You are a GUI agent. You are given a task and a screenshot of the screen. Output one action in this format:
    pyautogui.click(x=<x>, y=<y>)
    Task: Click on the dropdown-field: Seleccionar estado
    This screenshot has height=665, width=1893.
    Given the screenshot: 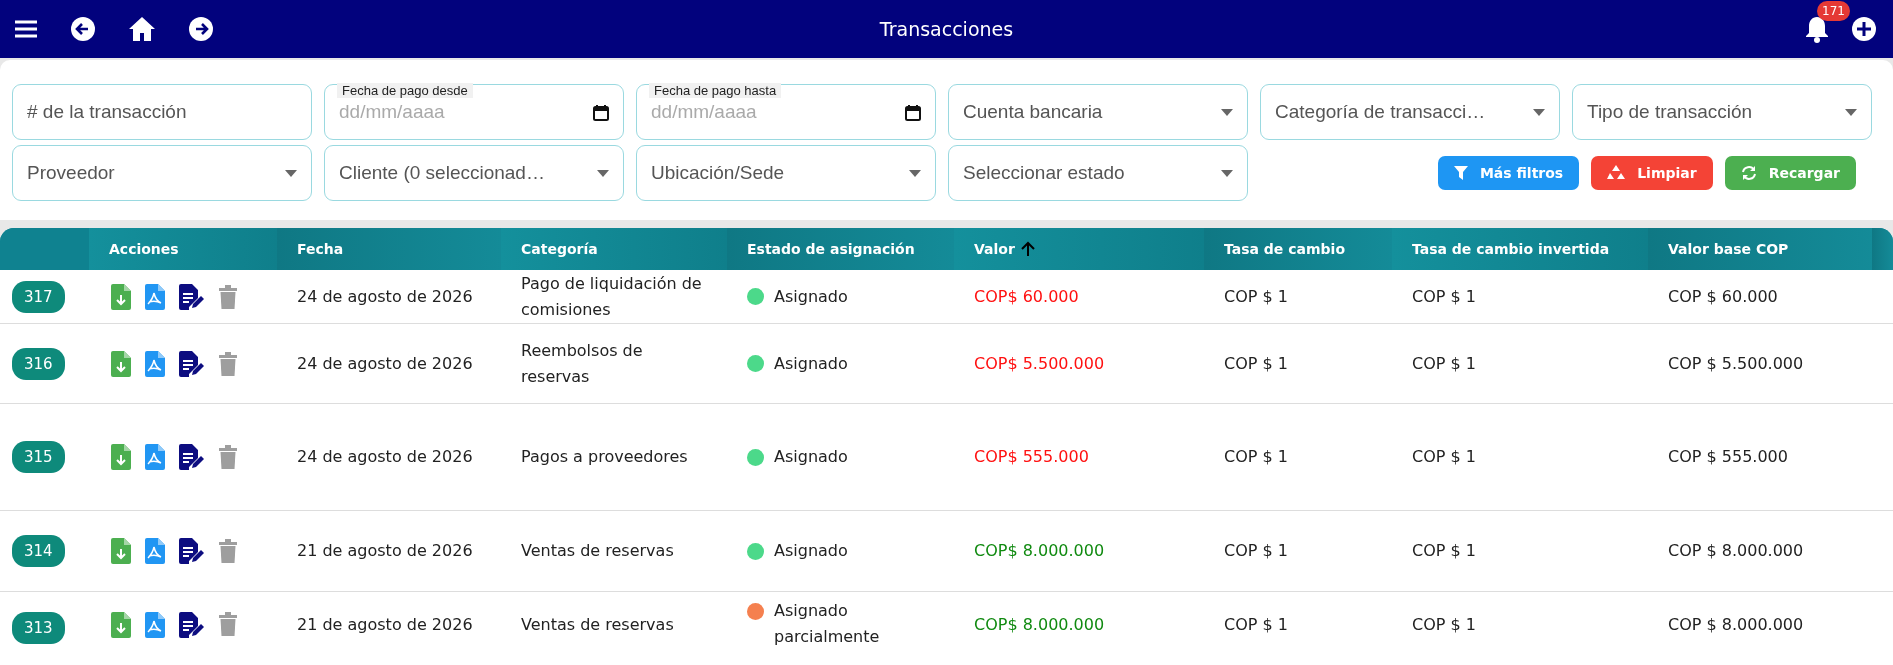 What is the action you would take?
    pyautogui.click(x=1098, y=173)
    